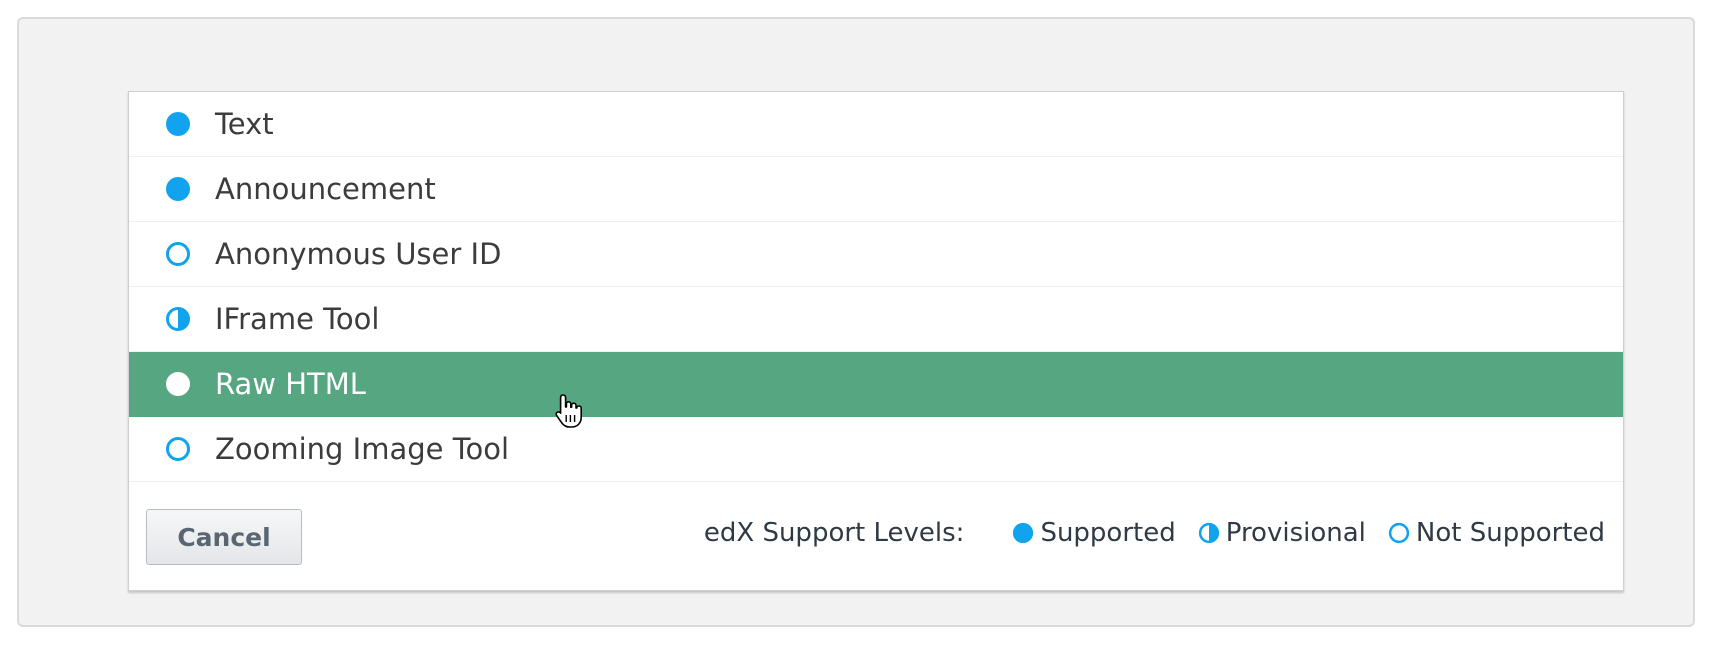 This screenshot has width=1712, height=648. I want to click on component-label: IFrame Tool, so click(297, 318).